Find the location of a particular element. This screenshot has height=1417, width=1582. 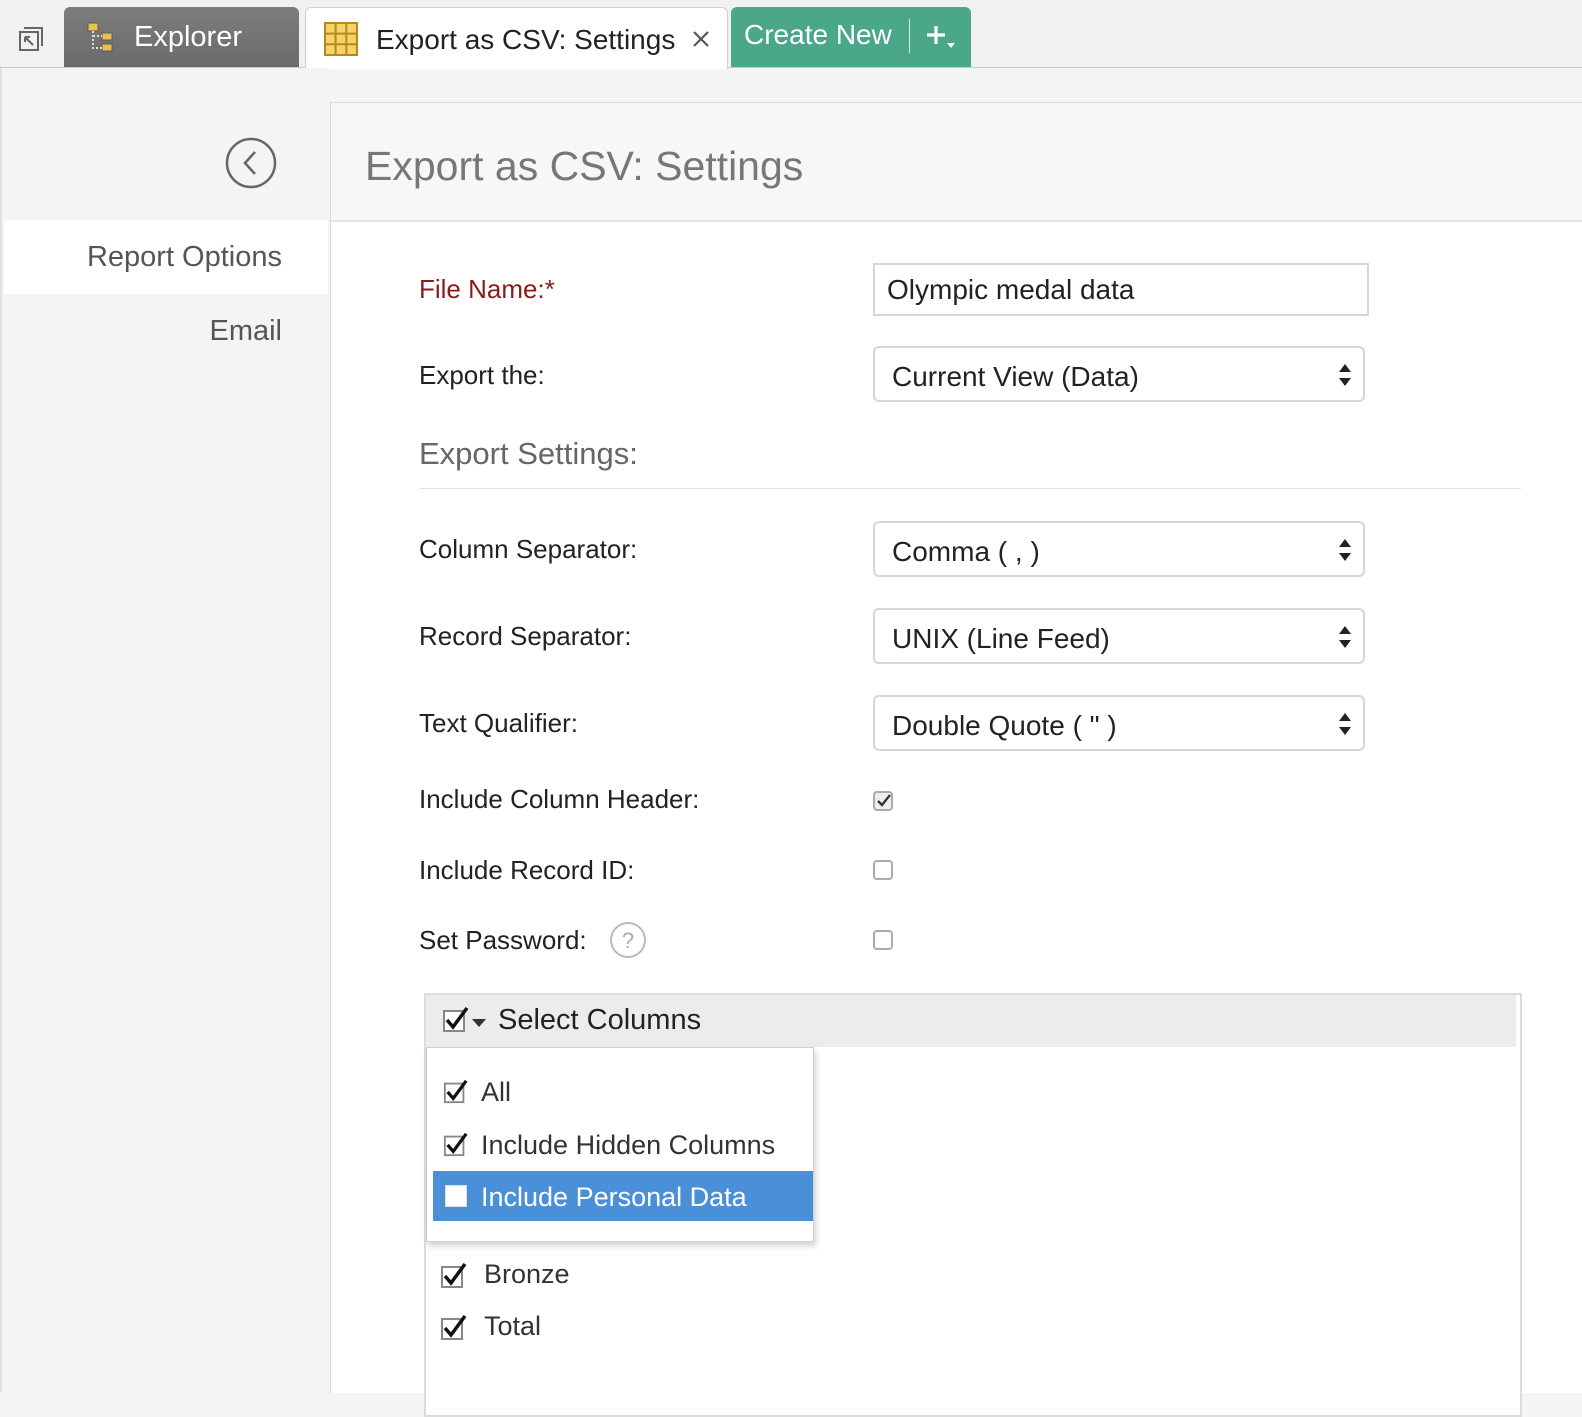

export-the-select: Current View (Data) is located at coordinates (1119, 374).